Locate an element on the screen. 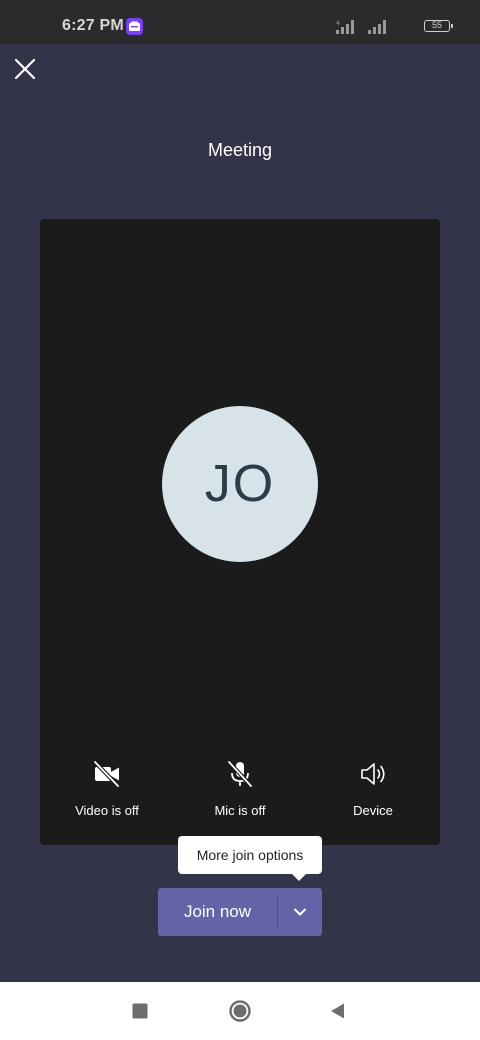  back-button is located at coordinates (338, 1011).